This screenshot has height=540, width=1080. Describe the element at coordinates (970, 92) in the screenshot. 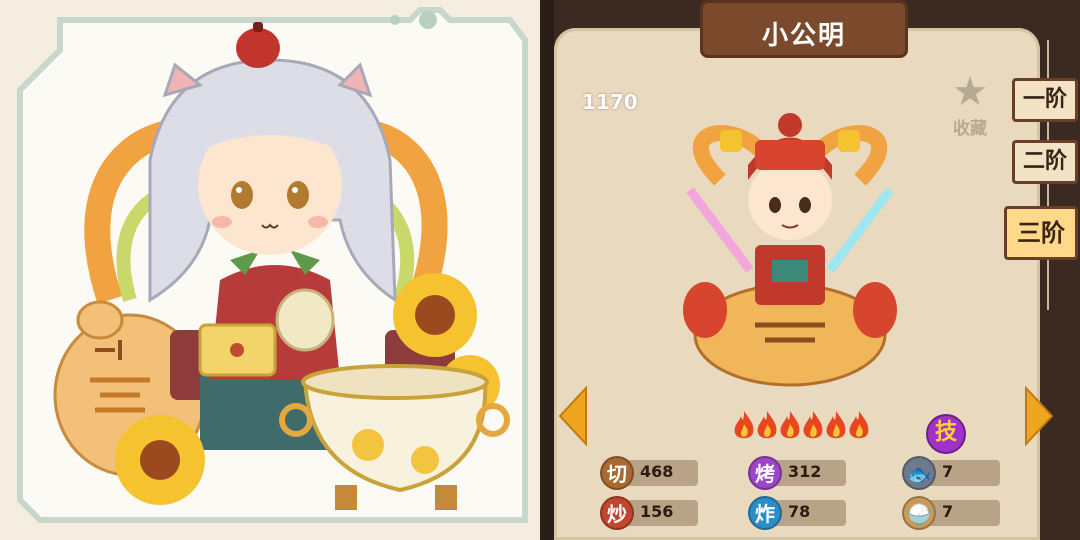

I see `star-icon: ★` at that location.